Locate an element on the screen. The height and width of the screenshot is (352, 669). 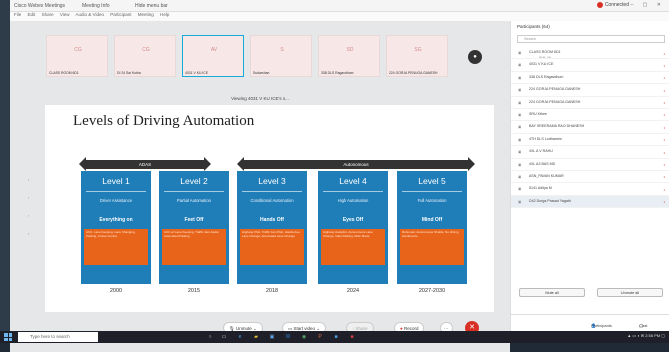
menu-file: File is located at coordinates (17, 14).